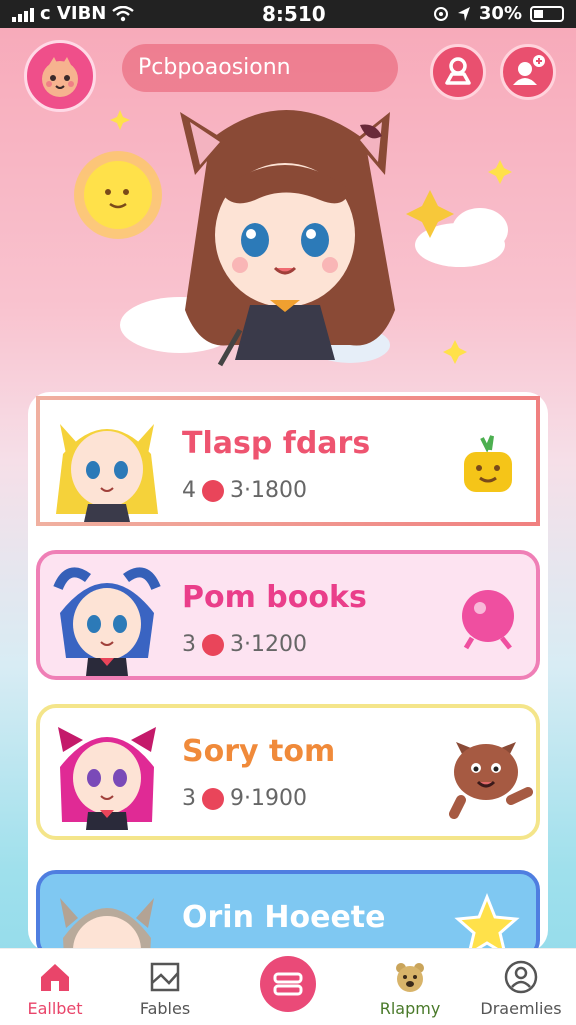  What do you see at coordinates (165, 1008) in the screenshot?
I see `tab-label: Fables` at bounding box center [165, 1008].